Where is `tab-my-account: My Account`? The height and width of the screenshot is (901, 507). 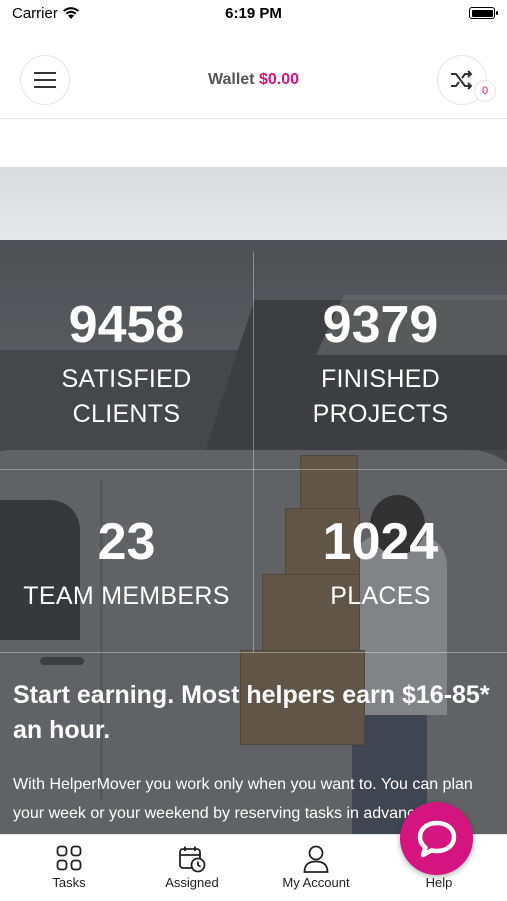 tab-my-account: My Account is located at coordinates (316, 868).